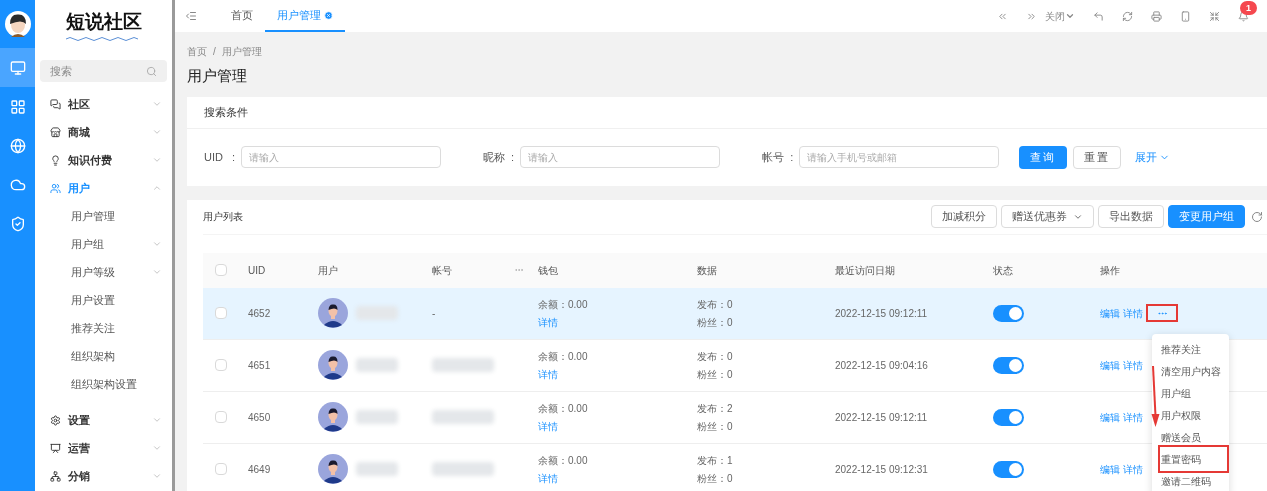 This screenshot has width=1267, height=491. Describe the element at coordinates (1047, 216) in the screenshot. I see `toolbar-button: 赠送优惠券` at that location.